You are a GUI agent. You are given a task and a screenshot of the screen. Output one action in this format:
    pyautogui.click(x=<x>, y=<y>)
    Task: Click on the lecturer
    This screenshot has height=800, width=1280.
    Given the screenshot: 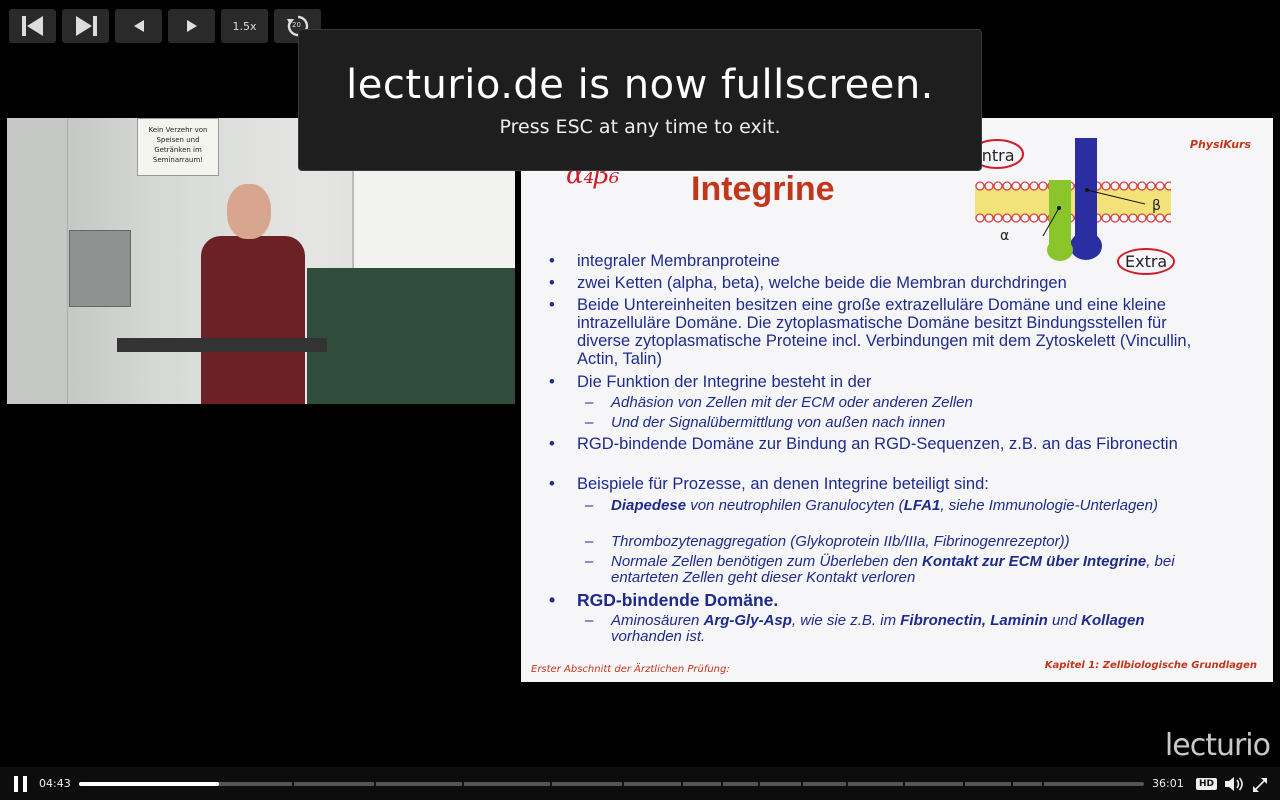 What is the action you would take?
    pyautogui.click(x=251, y=294)
    